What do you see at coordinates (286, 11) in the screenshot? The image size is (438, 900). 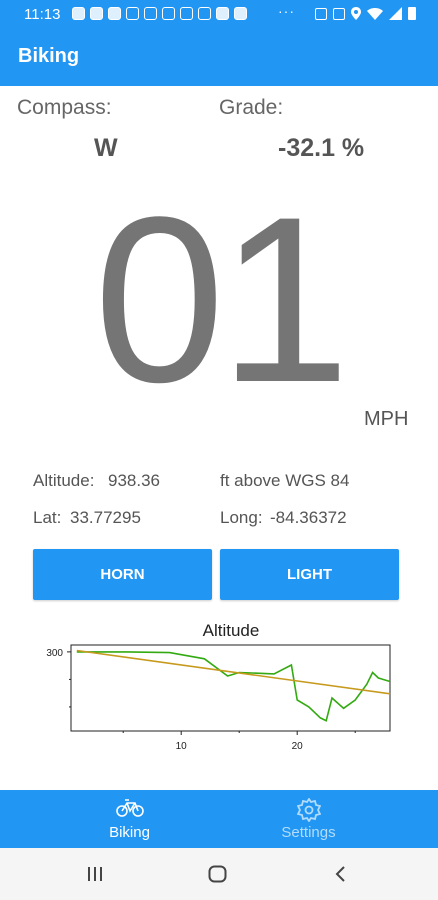 I see `more-notifications-icon: ···` at bounding box center [286, 11].